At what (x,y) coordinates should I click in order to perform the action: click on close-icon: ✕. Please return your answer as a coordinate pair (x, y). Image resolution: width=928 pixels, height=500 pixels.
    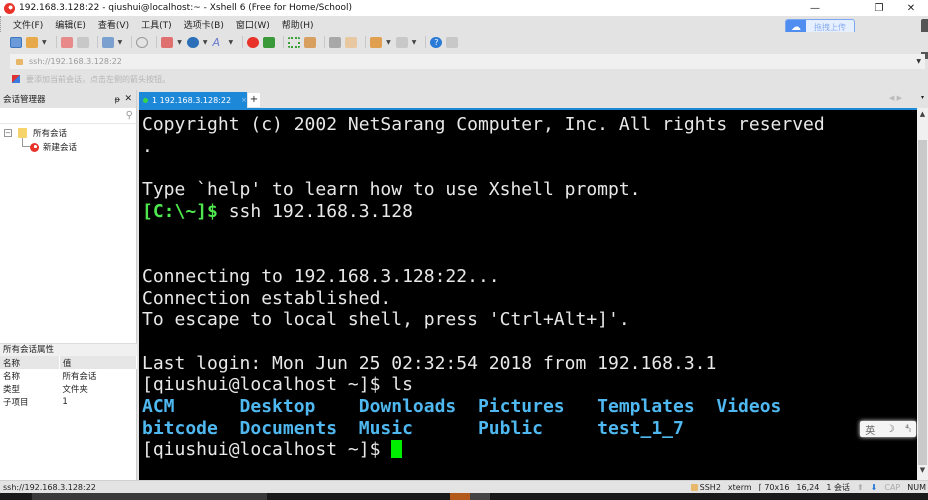
    Looking at the image, I should click on (128, 99).